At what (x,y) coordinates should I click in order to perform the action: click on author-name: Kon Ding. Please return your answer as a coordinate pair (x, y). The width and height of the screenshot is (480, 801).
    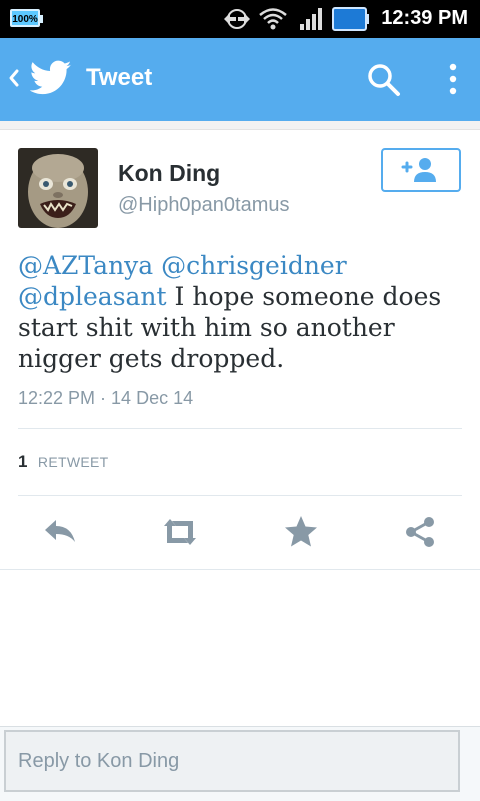
    Looking at the image, I should click on (169, 173).